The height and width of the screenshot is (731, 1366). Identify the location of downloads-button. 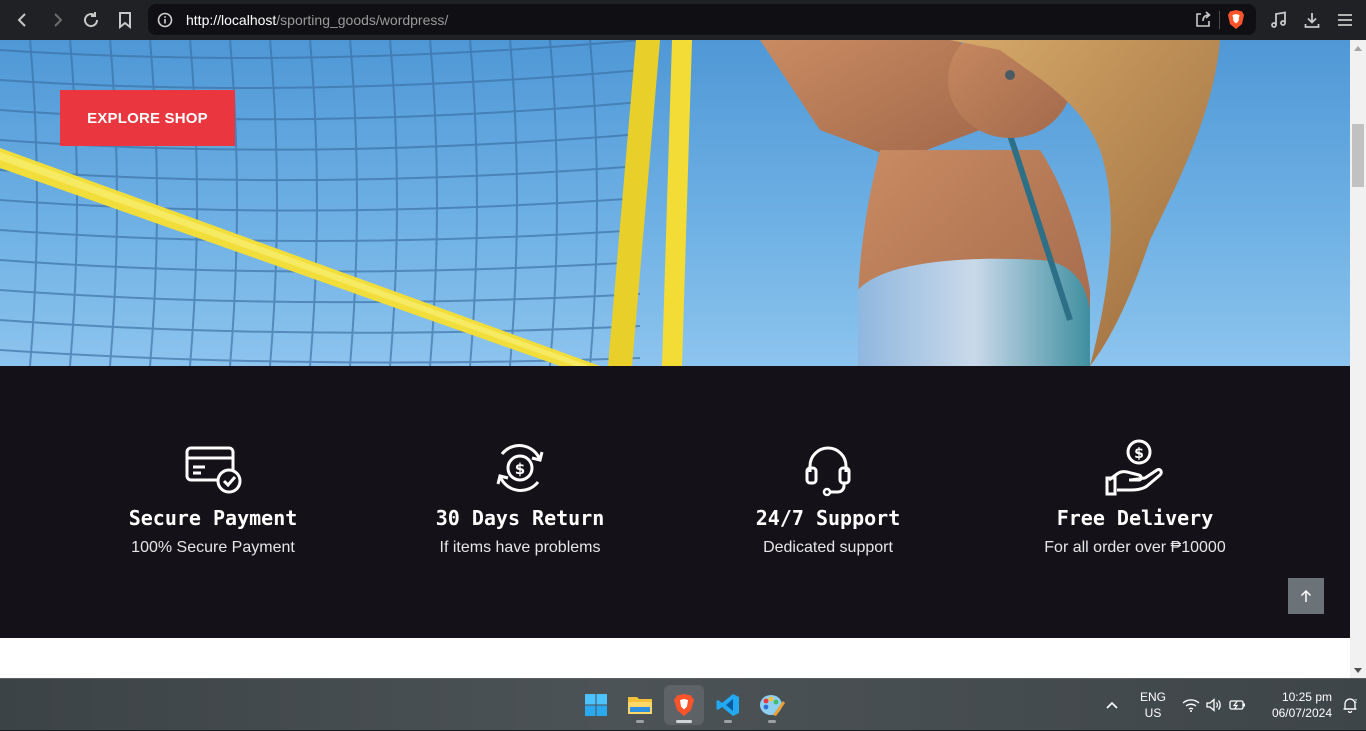
(1311, 20).